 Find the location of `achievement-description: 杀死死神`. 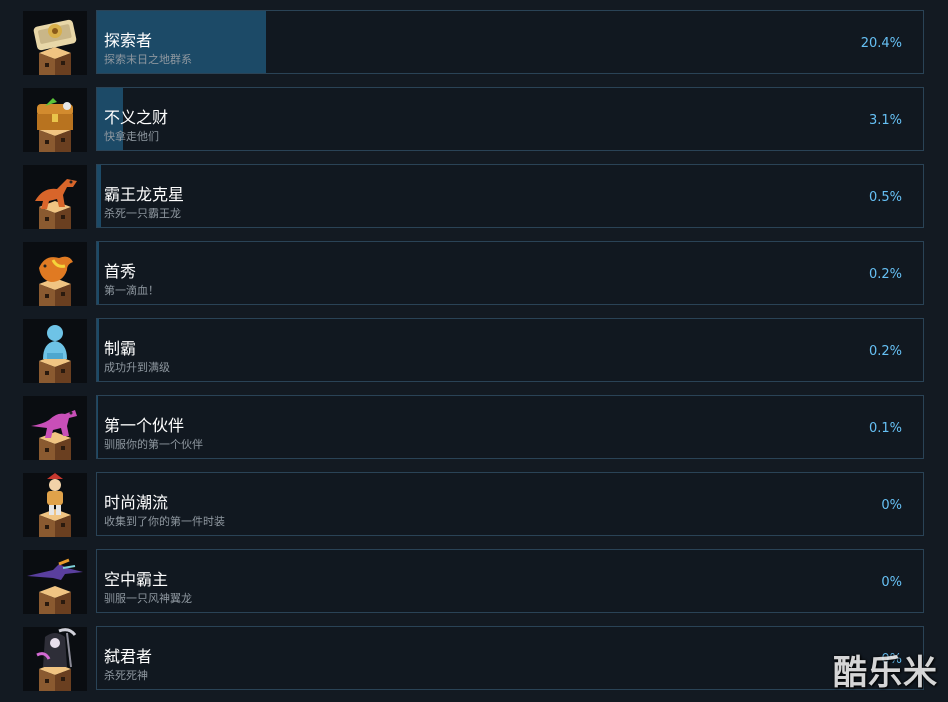

achievement-description: 杀死死神 is located at coordinates (126, 675).